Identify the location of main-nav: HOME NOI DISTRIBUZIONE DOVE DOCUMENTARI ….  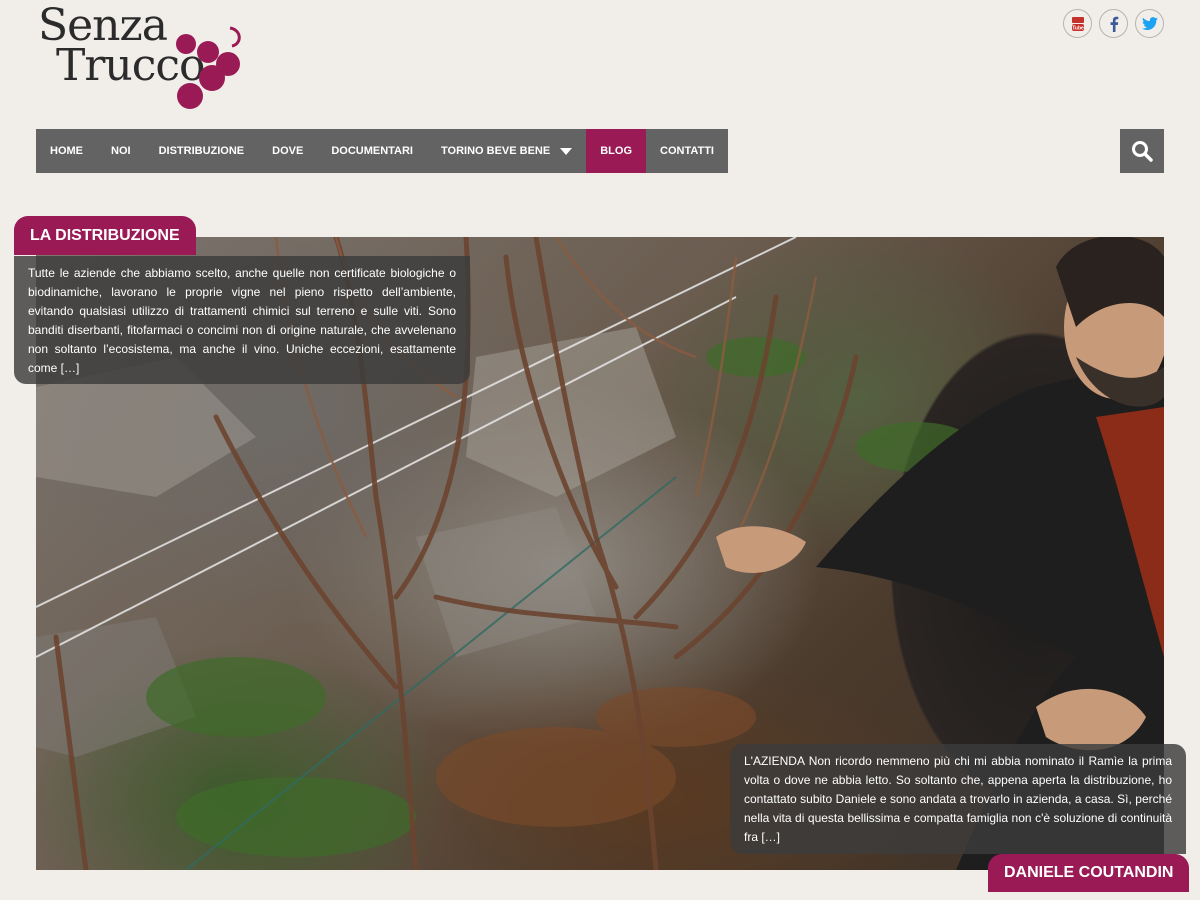
(382, 151).